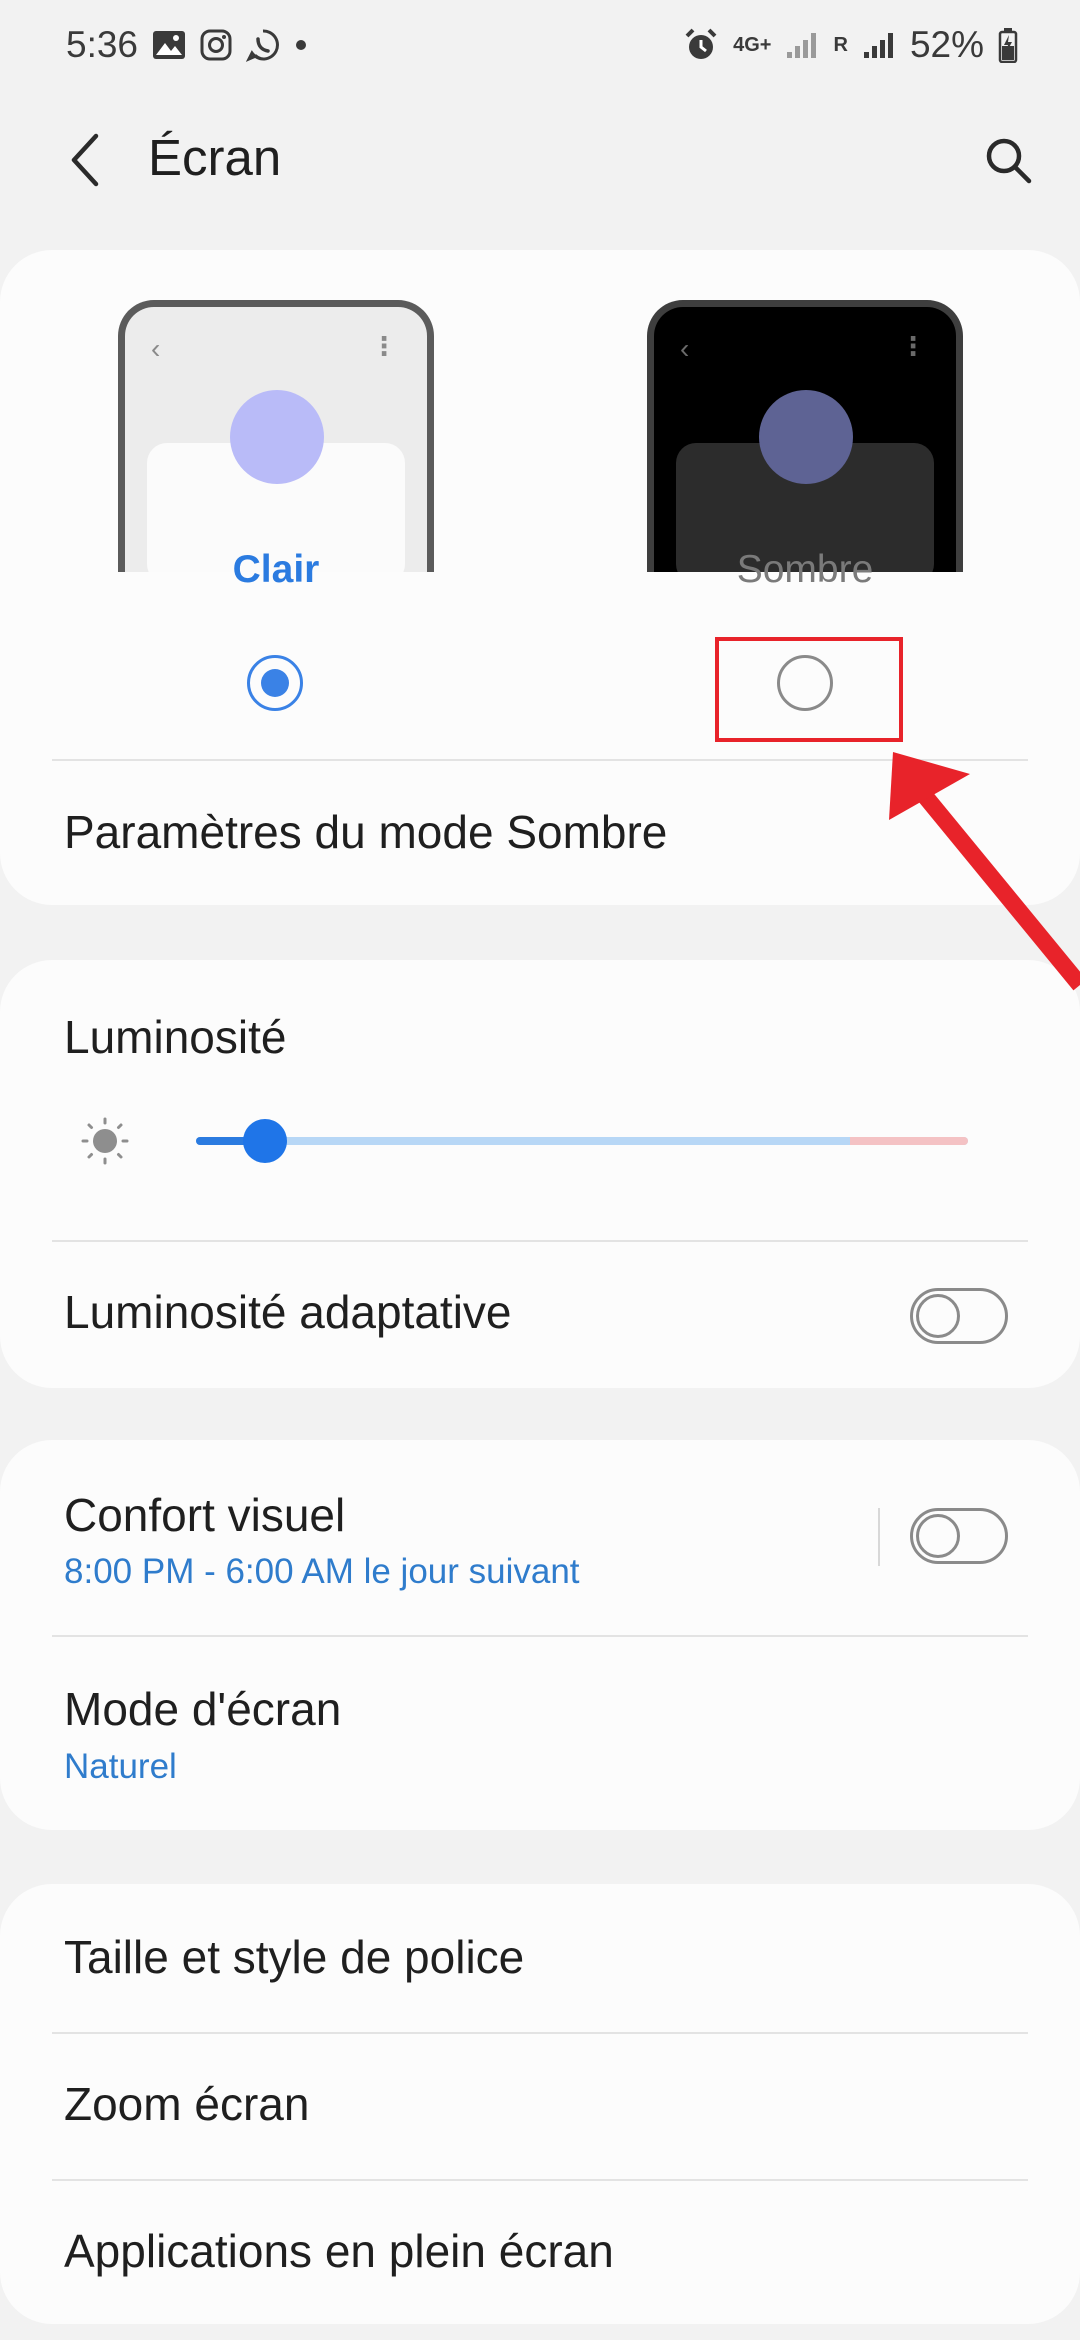  What do you see at coordinates (275, 683) in the screenshot?
I see `light-theme-radio` at bounding box center [275, 683].